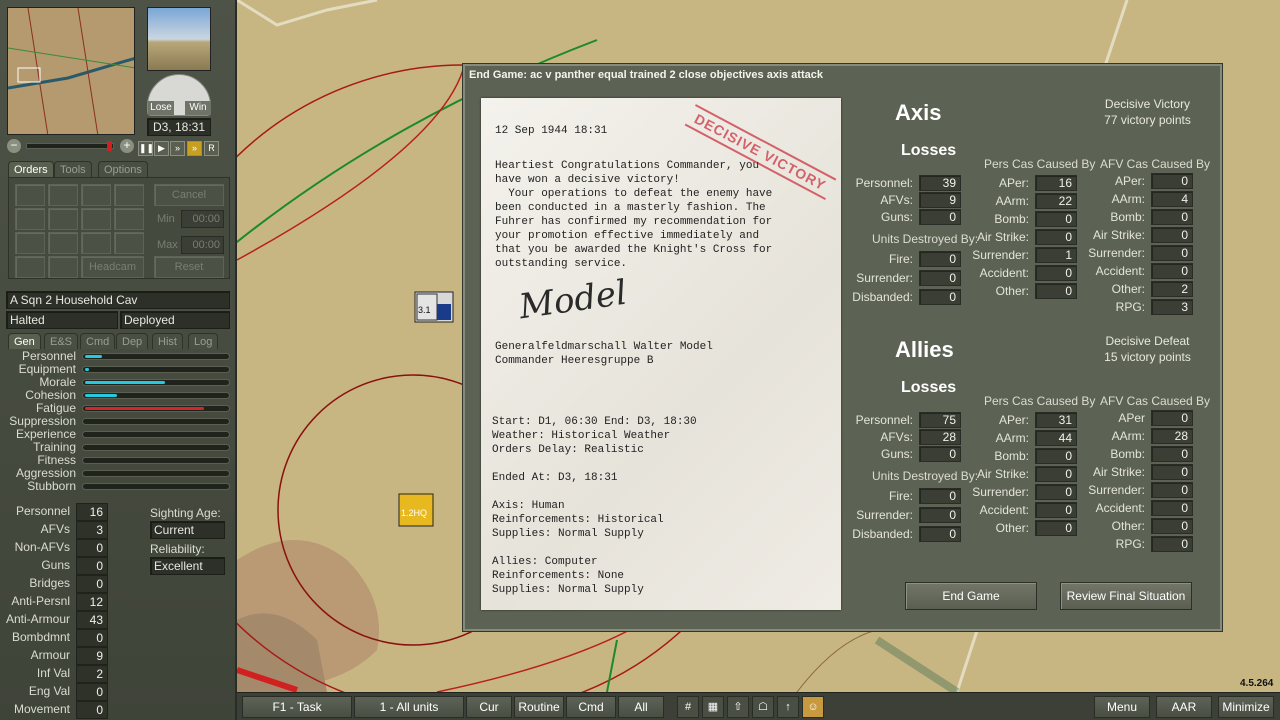  Describe the element at coordinates (161, 148) in the screenshot. I see `play-icon: ▶` at that location.